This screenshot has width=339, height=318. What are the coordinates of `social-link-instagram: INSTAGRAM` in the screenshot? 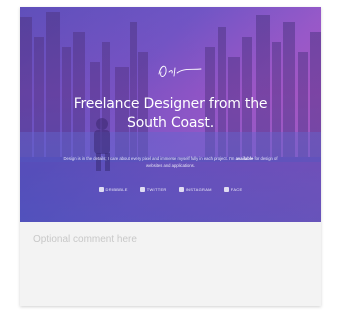 It's located at (195, 189).